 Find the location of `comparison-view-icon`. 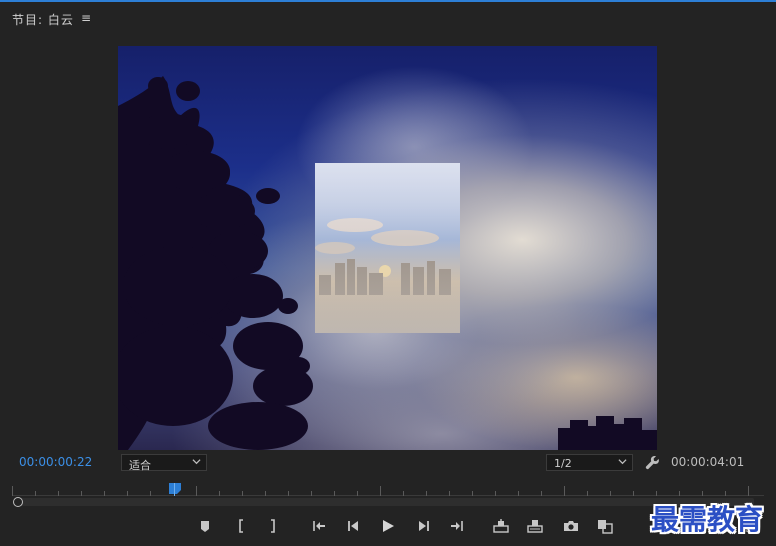

comparison-view-icon is located at coordinates (605, 527).